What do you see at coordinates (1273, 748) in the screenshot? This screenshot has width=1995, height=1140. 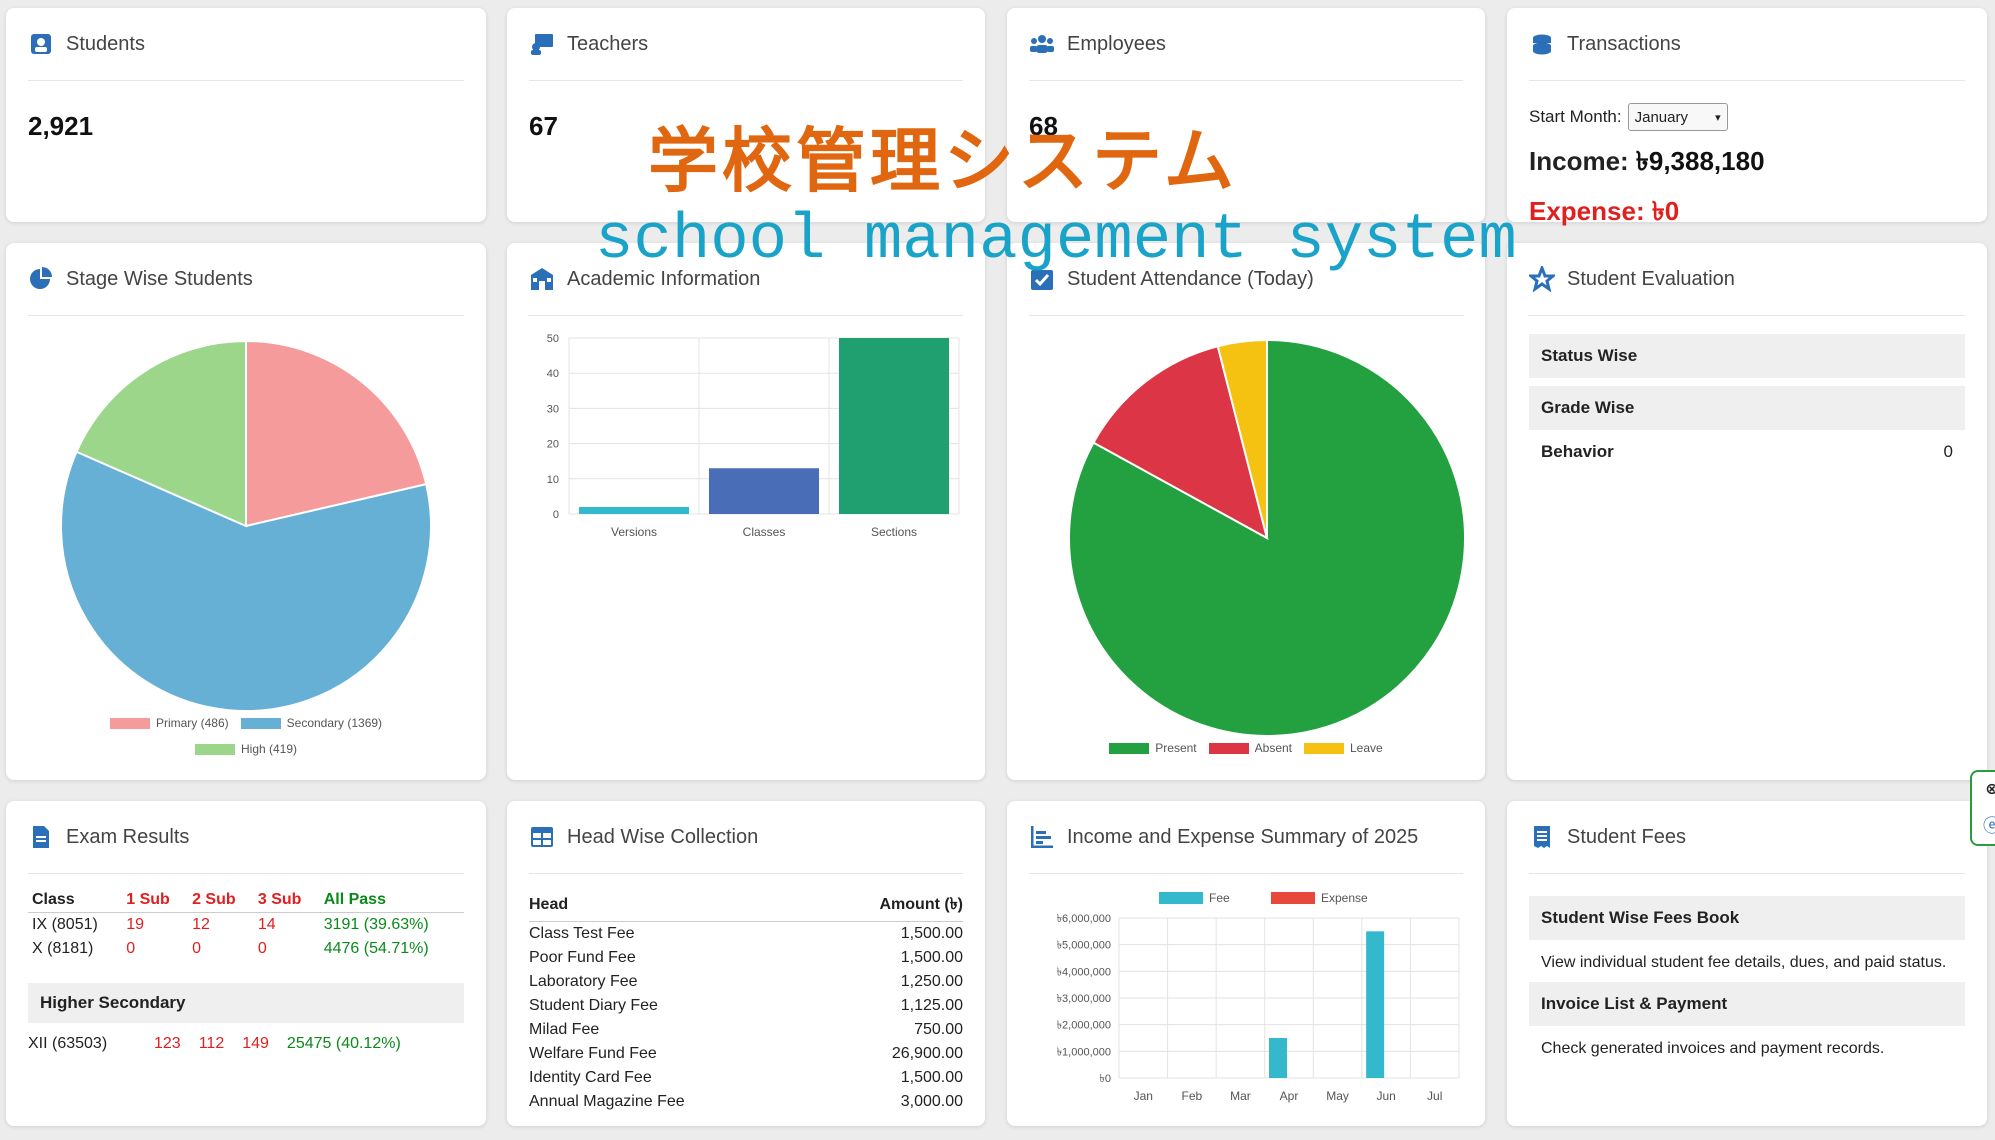 I see `legend-label: Absent` at bounding box center [1273, 748].